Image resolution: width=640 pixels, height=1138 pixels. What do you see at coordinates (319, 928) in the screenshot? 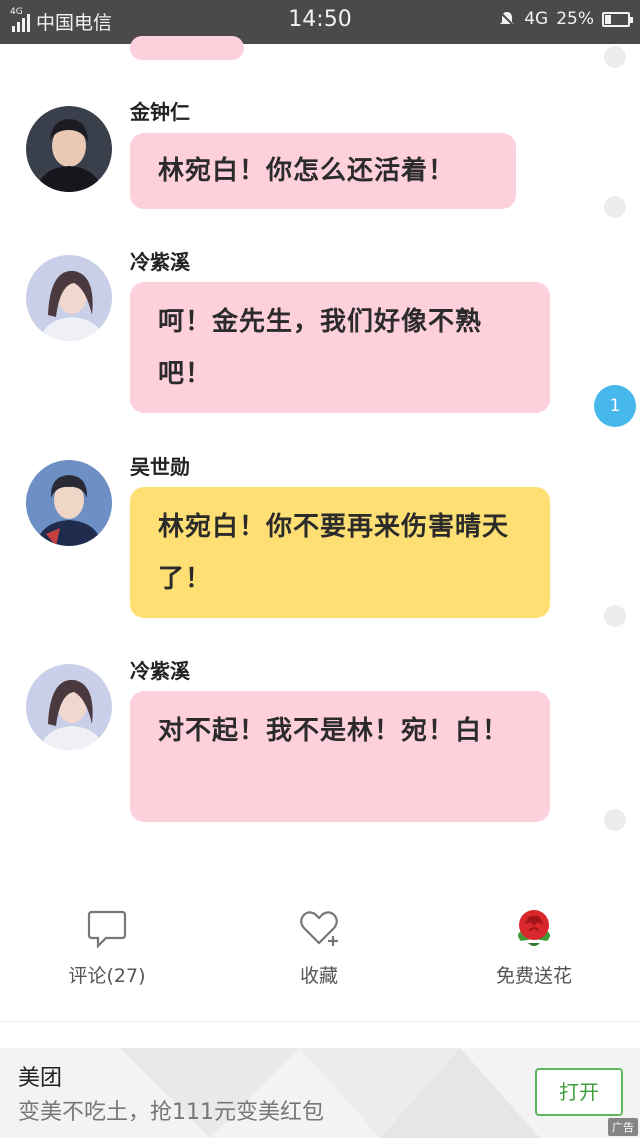
I see `heart-plus-icon` at bounding box center [319, 928].